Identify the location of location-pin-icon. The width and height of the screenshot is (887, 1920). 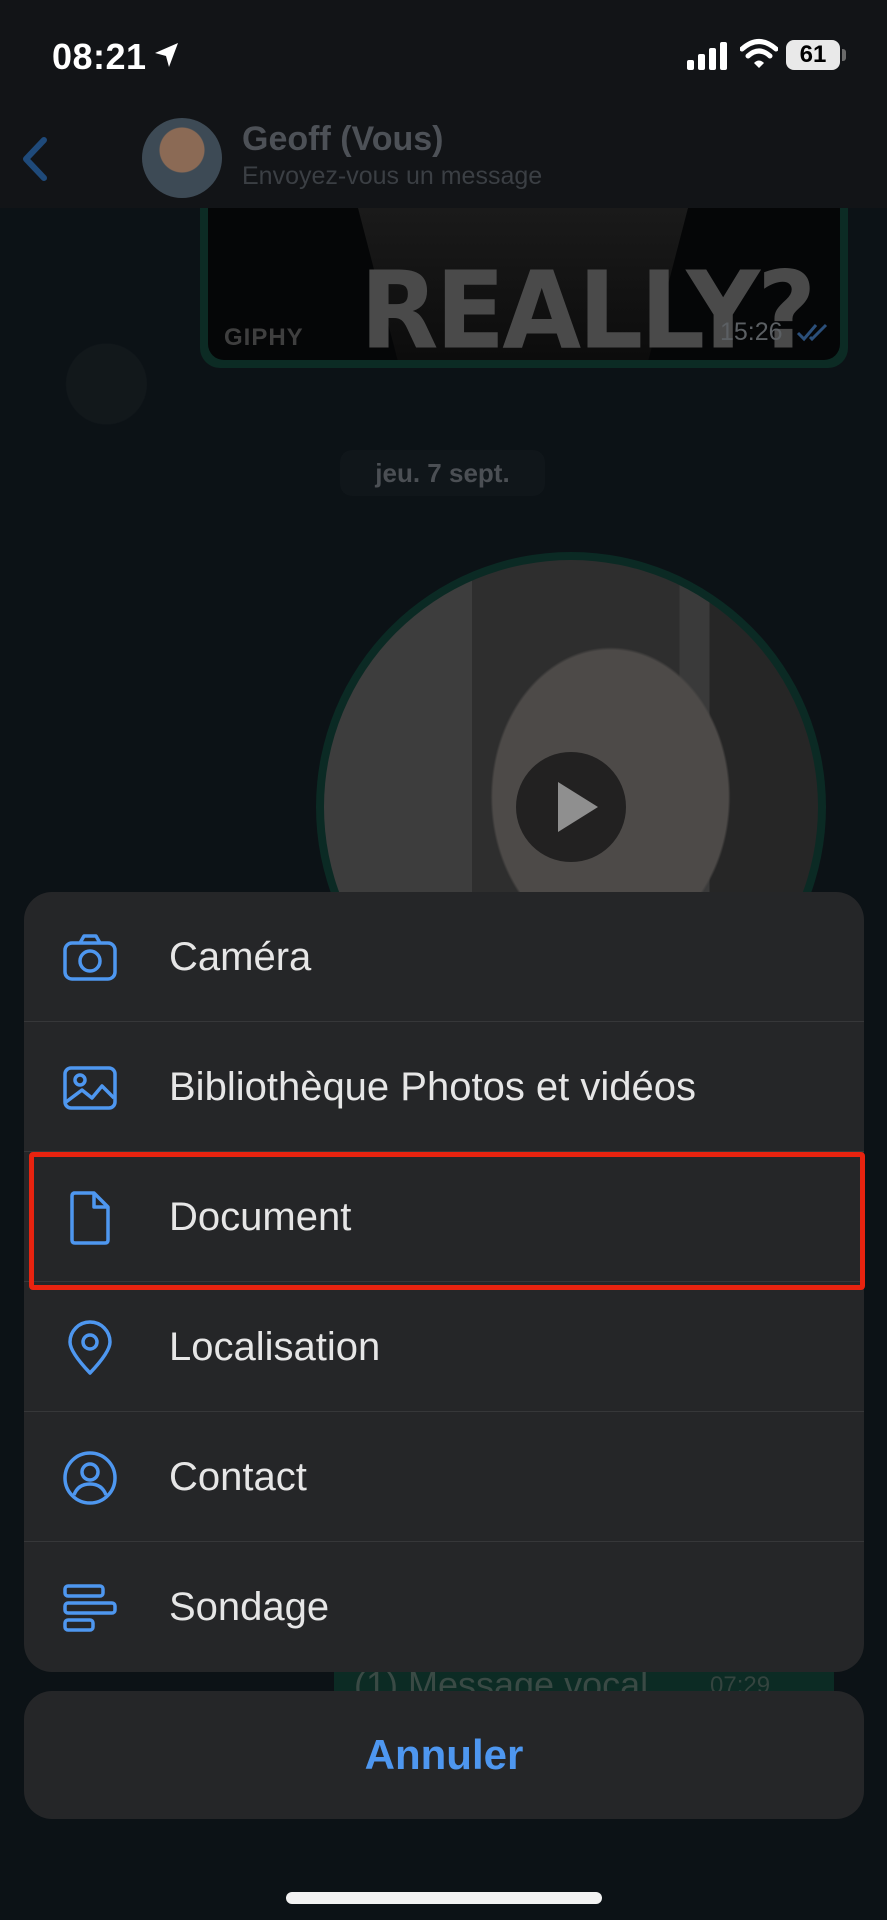
(90, 1347).